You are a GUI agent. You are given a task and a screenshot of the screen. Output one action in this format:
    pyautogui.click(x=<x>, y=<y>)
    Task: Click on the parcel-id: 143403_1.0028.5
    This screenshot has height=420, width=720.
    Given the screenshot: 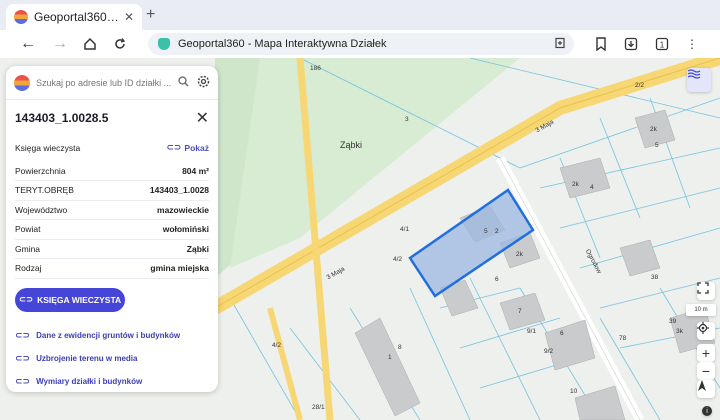 What is the action you would take?
    pyautogui.click(x=62, y=118)
    